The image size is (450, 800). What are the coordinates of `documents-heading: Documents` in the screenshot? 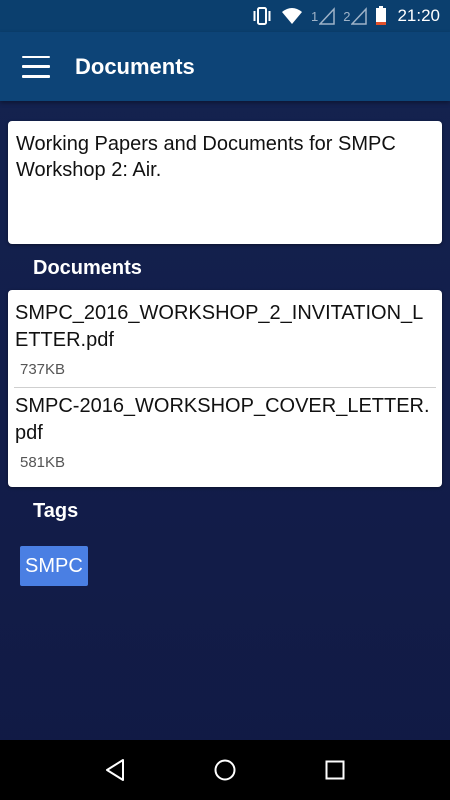 It's located at (87, 268).